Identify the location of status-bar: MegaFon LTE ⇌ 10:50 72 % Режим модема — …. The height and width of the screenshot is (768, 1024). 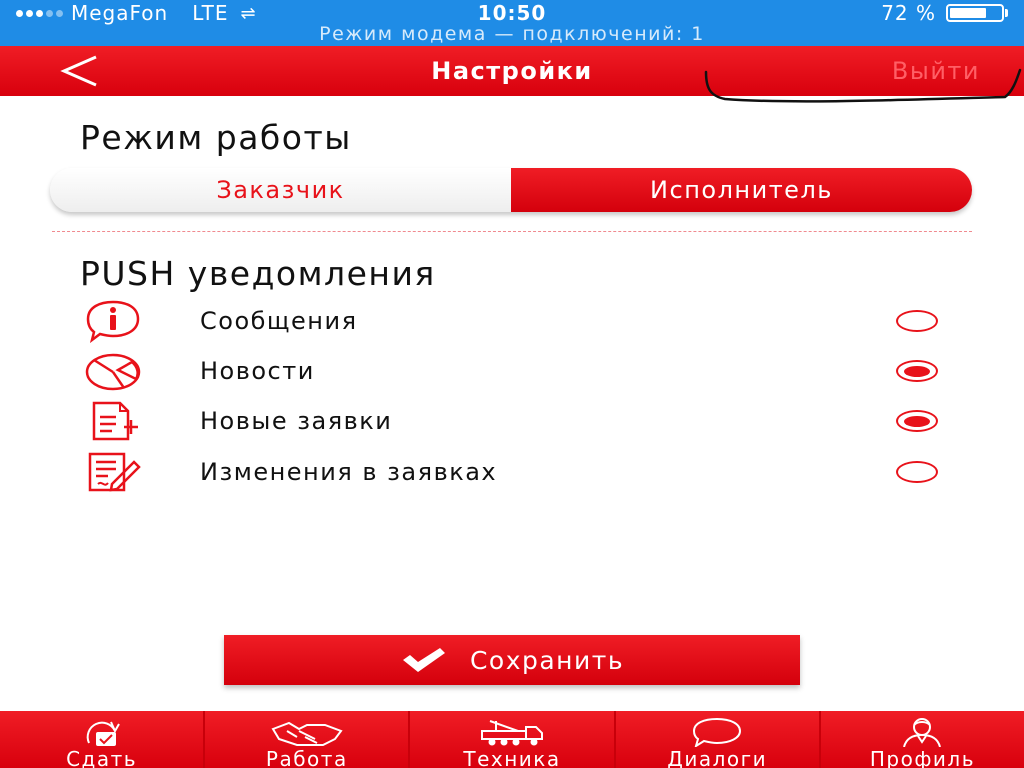
(512, 23).